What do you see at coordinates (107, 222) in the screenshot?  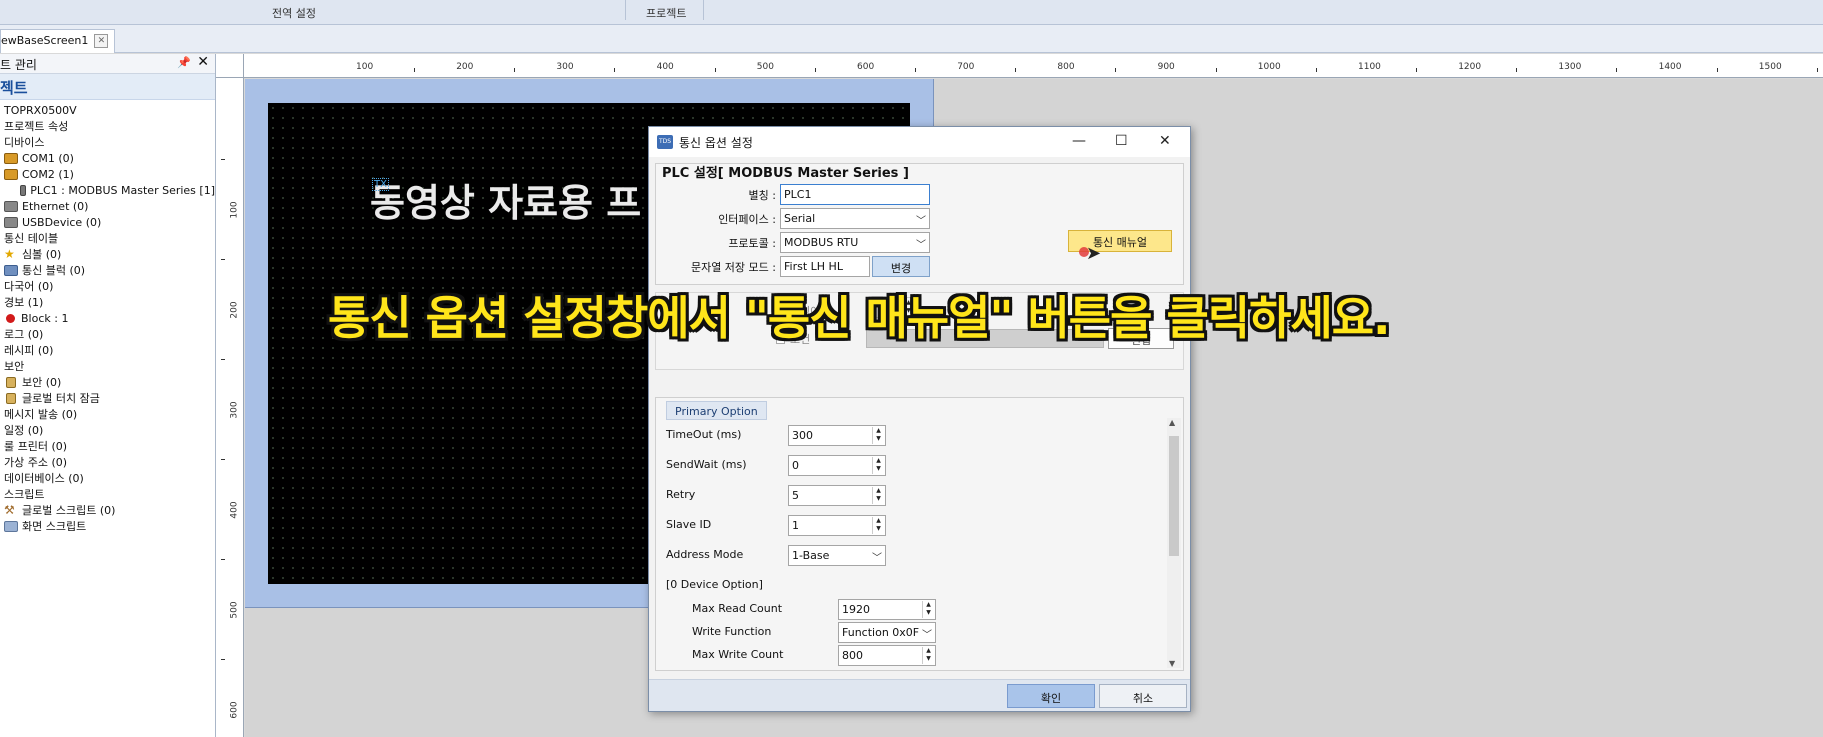 I see `tree-item: USBDevice (0)` at bounding box center [107, 222].